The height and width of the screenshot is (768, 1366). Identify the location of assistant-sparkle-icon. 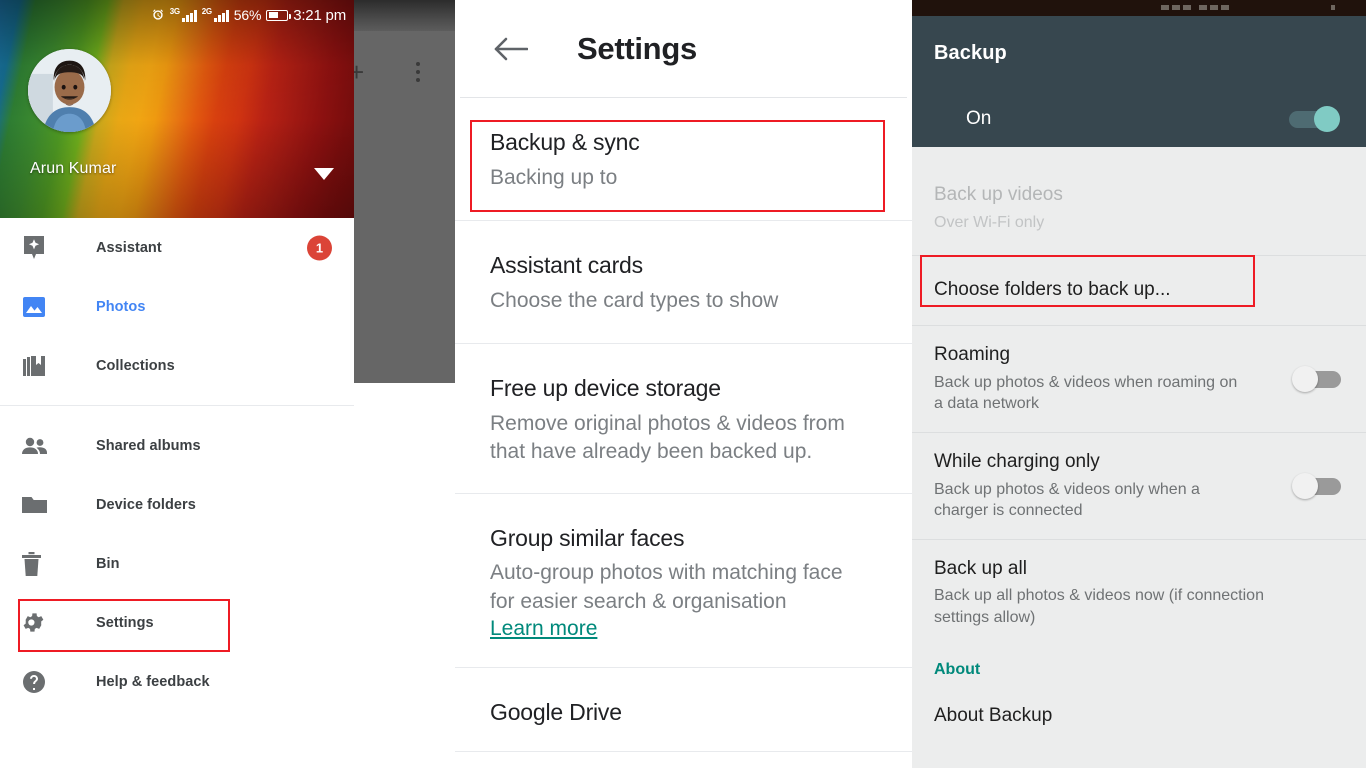
(37, 247).